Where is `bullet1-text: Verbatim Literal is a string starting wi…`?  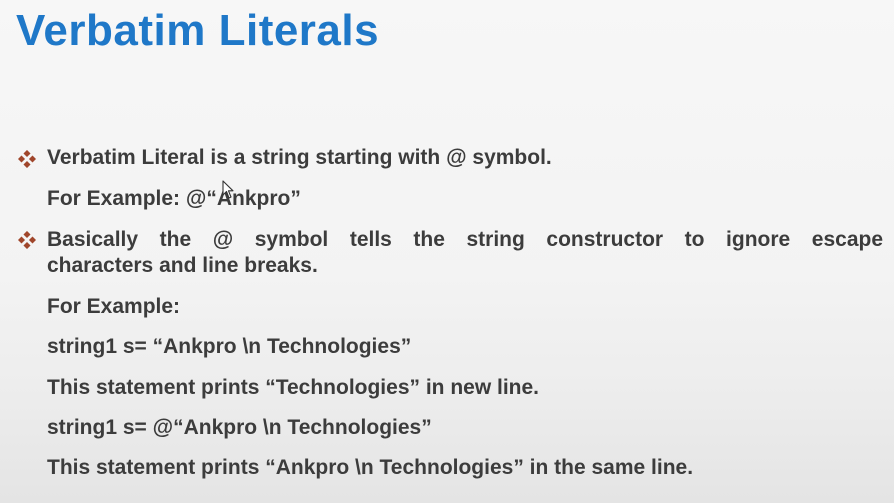 bullet1-text: Verbatim Literal is a string starting wi… is located at coordinates (299, 157).